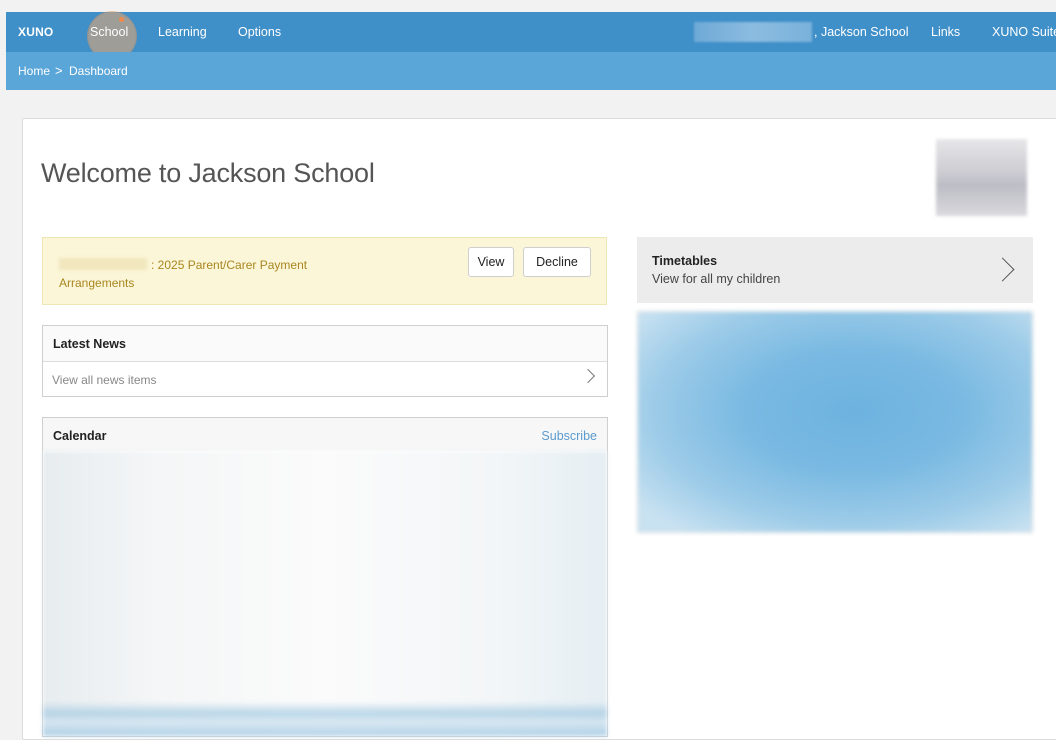  What do you see at coordinates (259, 32) in the screenshot?
I see `nav-item-options: Options` at bounding box center [259, 32].